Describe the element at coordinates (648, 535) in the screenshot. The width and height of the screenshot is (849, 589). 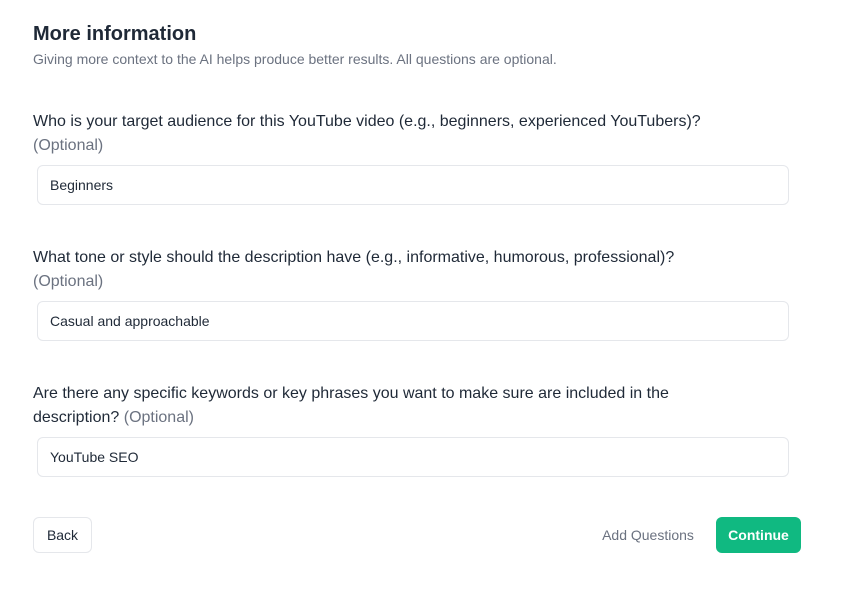
I see `add-questions-button: Add Questions` at that location.